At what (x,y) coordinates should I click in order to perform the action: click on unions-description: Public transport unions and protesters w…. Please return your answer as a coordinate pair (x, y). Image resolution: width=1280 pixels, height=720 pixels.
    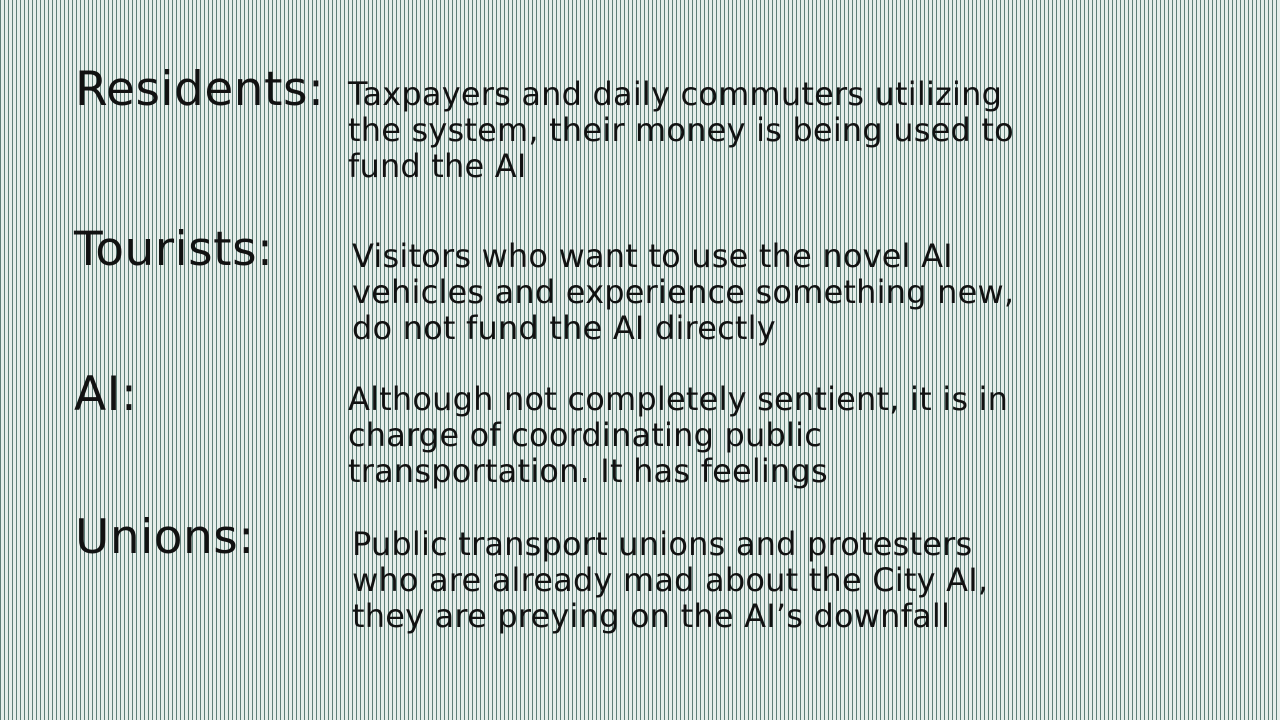
    Looking at the image, I should click on (670, 580).